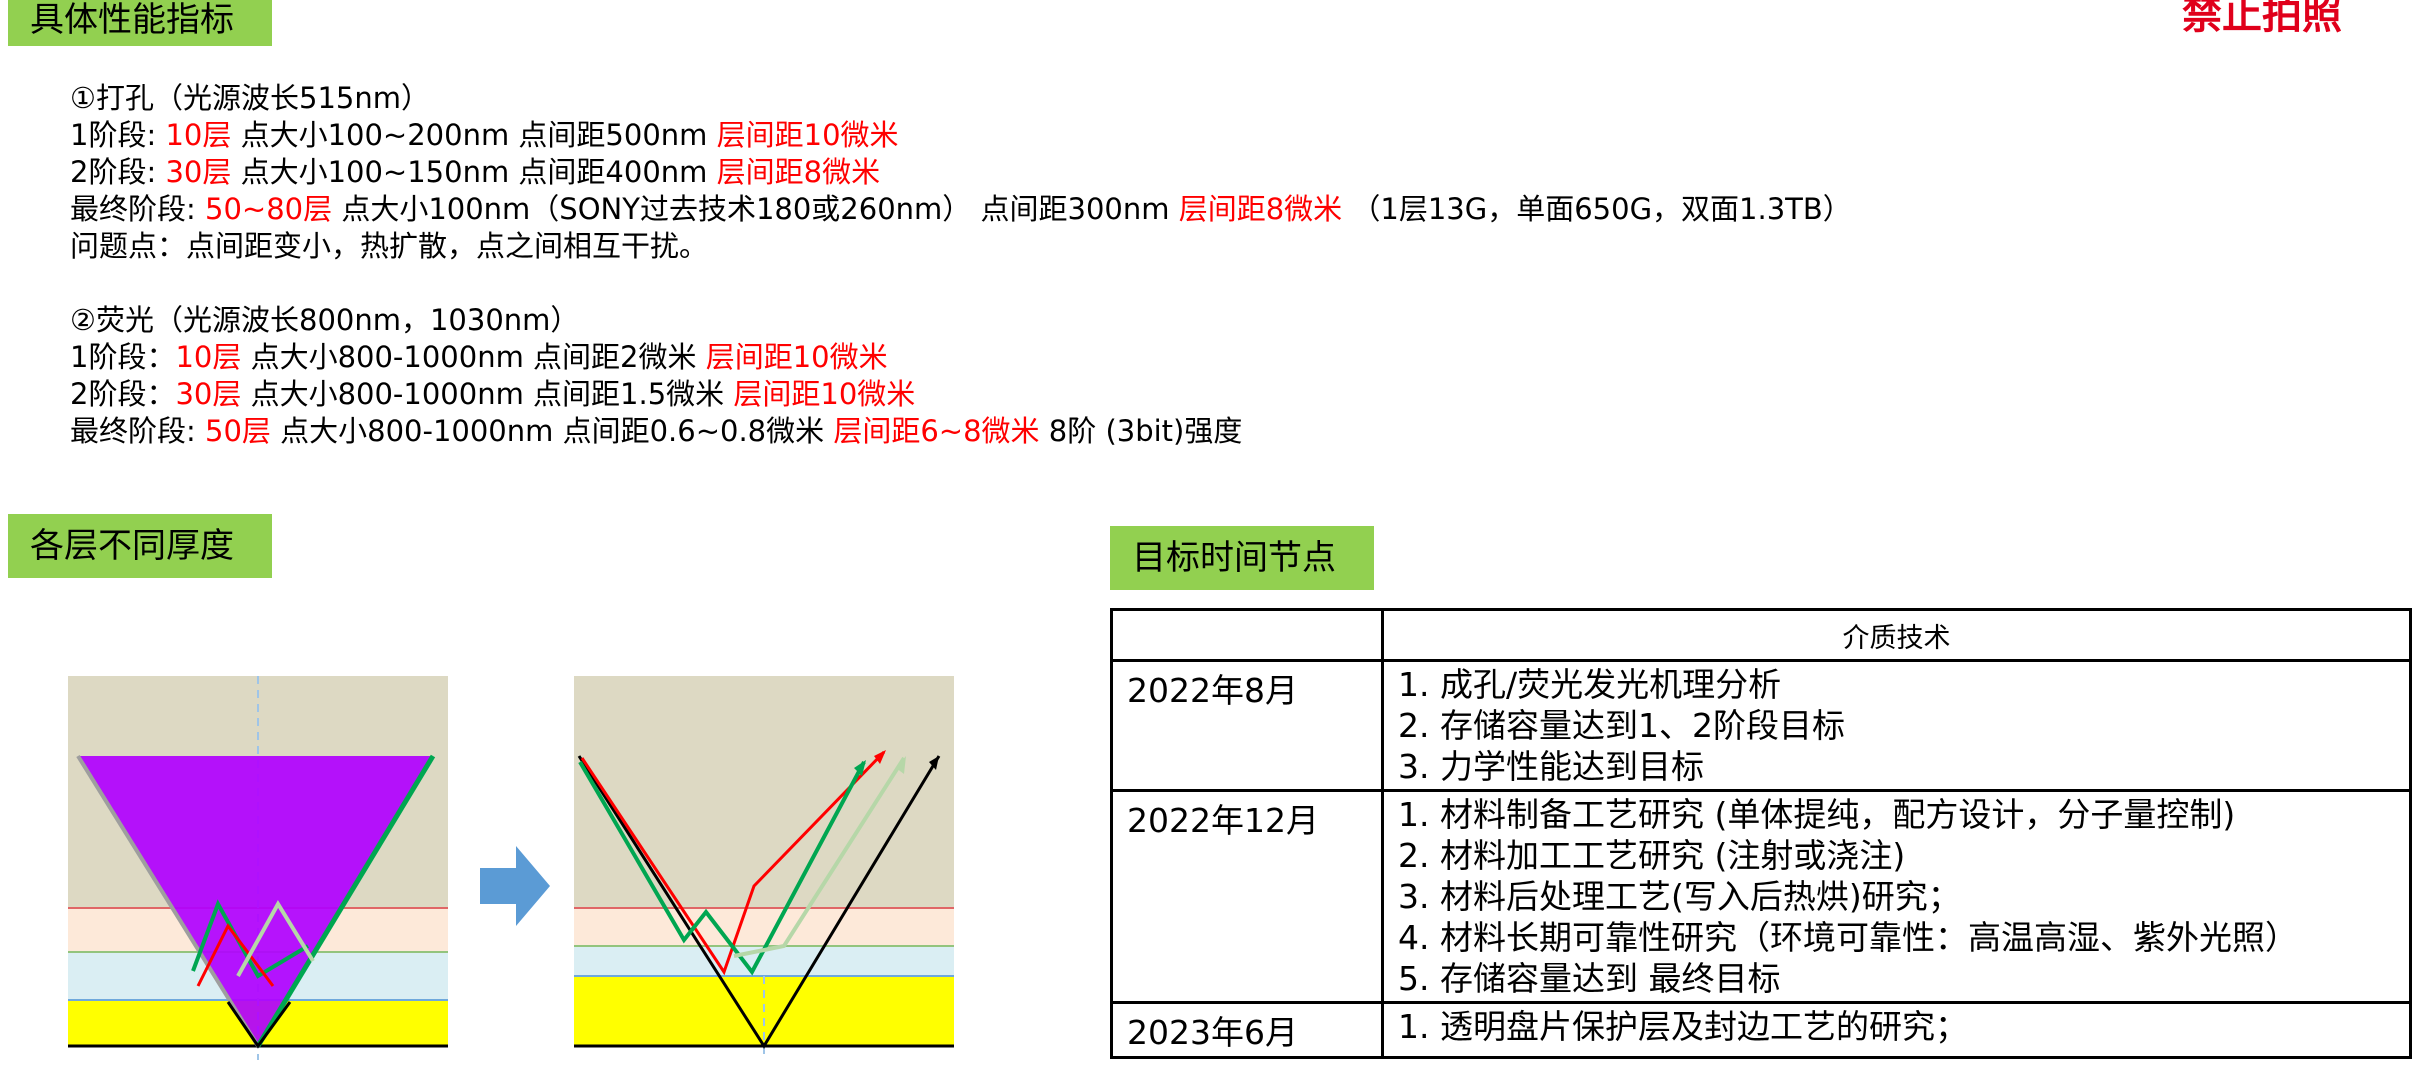  What do you see at coordinates (807, 135) in the screenshot?
I see `drilling-stage1-pitch: 层间距10微米` at bounding box center [807, 135].